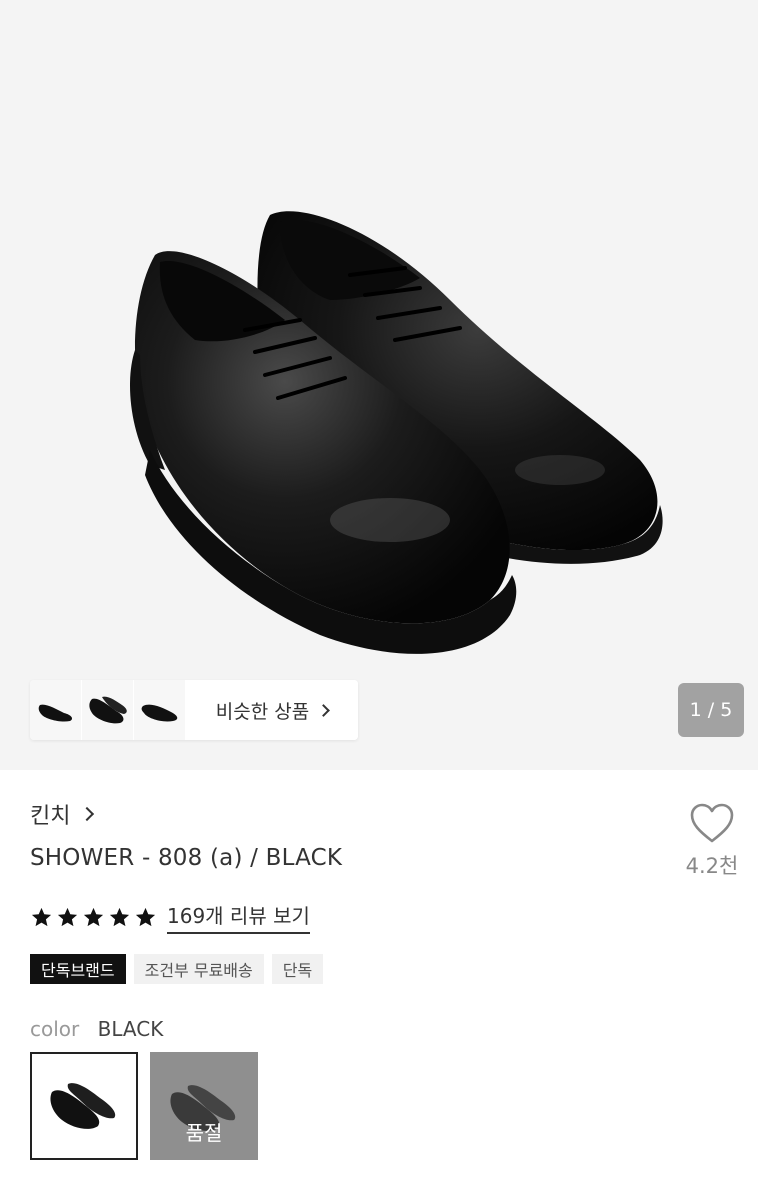  I want to click on color-swatch-list: 품절, so click(144, 1106).